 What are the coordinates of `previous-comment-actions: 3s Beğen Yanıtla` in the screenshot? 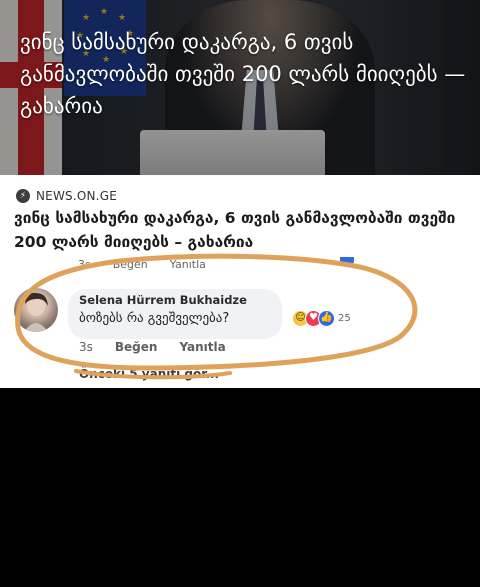 It's located at (142, 265).